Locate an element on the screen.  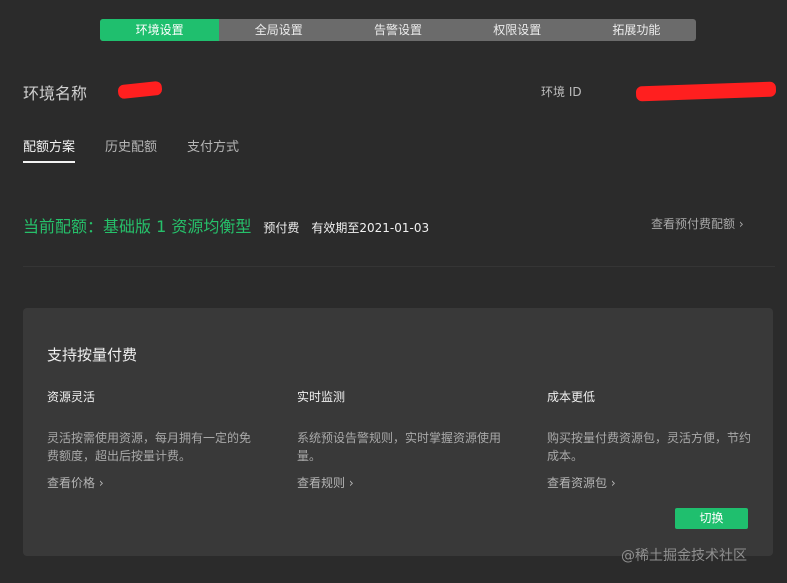
card-title: 支持按量付费 is located at coordinates (92, 355).